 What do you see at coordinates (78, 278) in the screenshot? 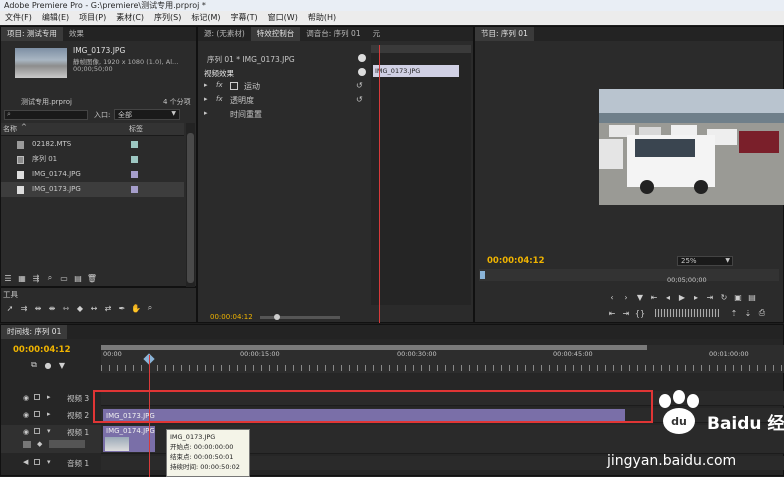
I see `new-item-icon: ▤` at bounding box center [78, 278].